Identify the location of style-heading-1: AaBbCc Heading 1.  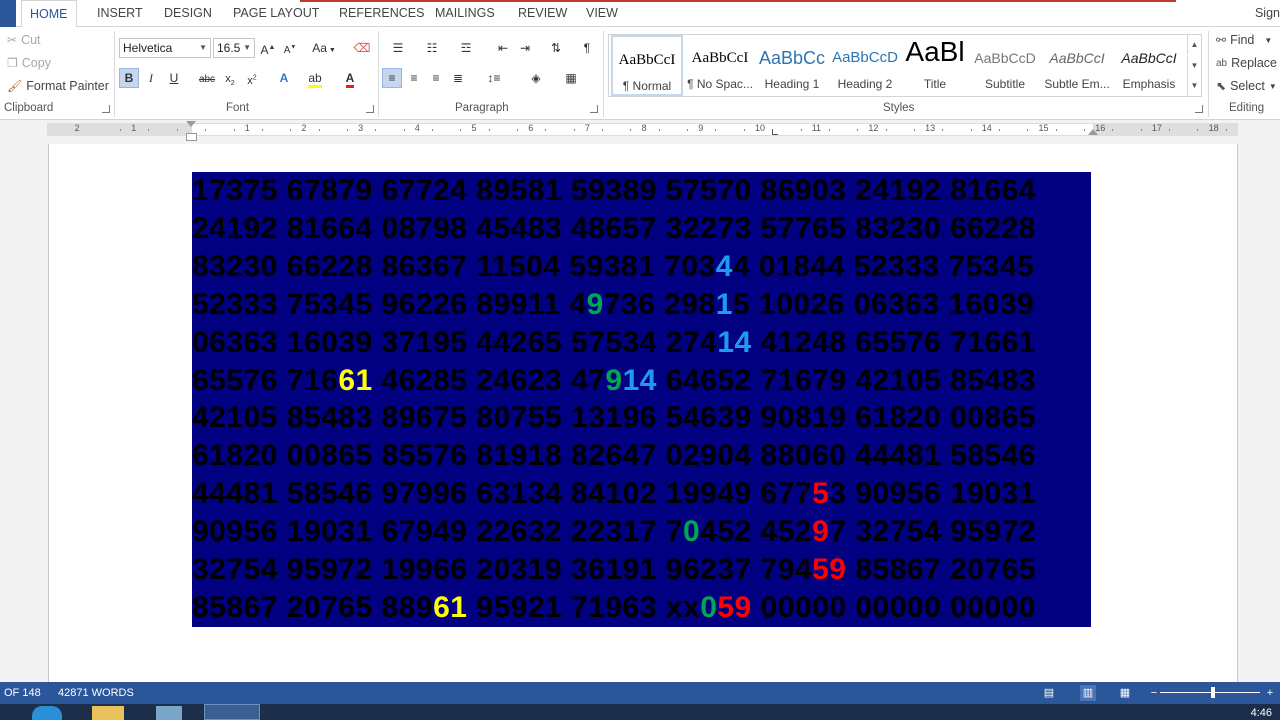
(792, 65).